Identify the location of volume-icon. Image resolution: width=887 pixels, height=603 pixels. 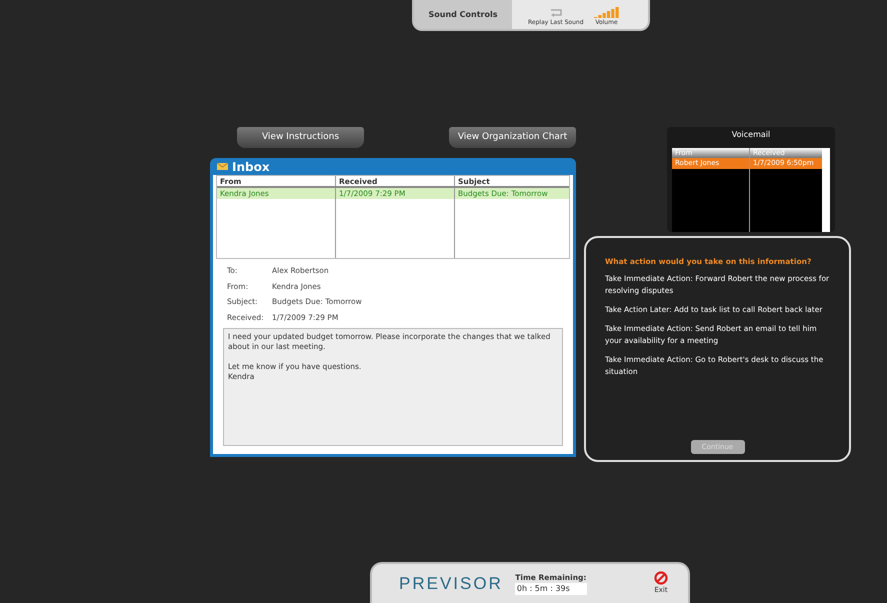
(607, 12).